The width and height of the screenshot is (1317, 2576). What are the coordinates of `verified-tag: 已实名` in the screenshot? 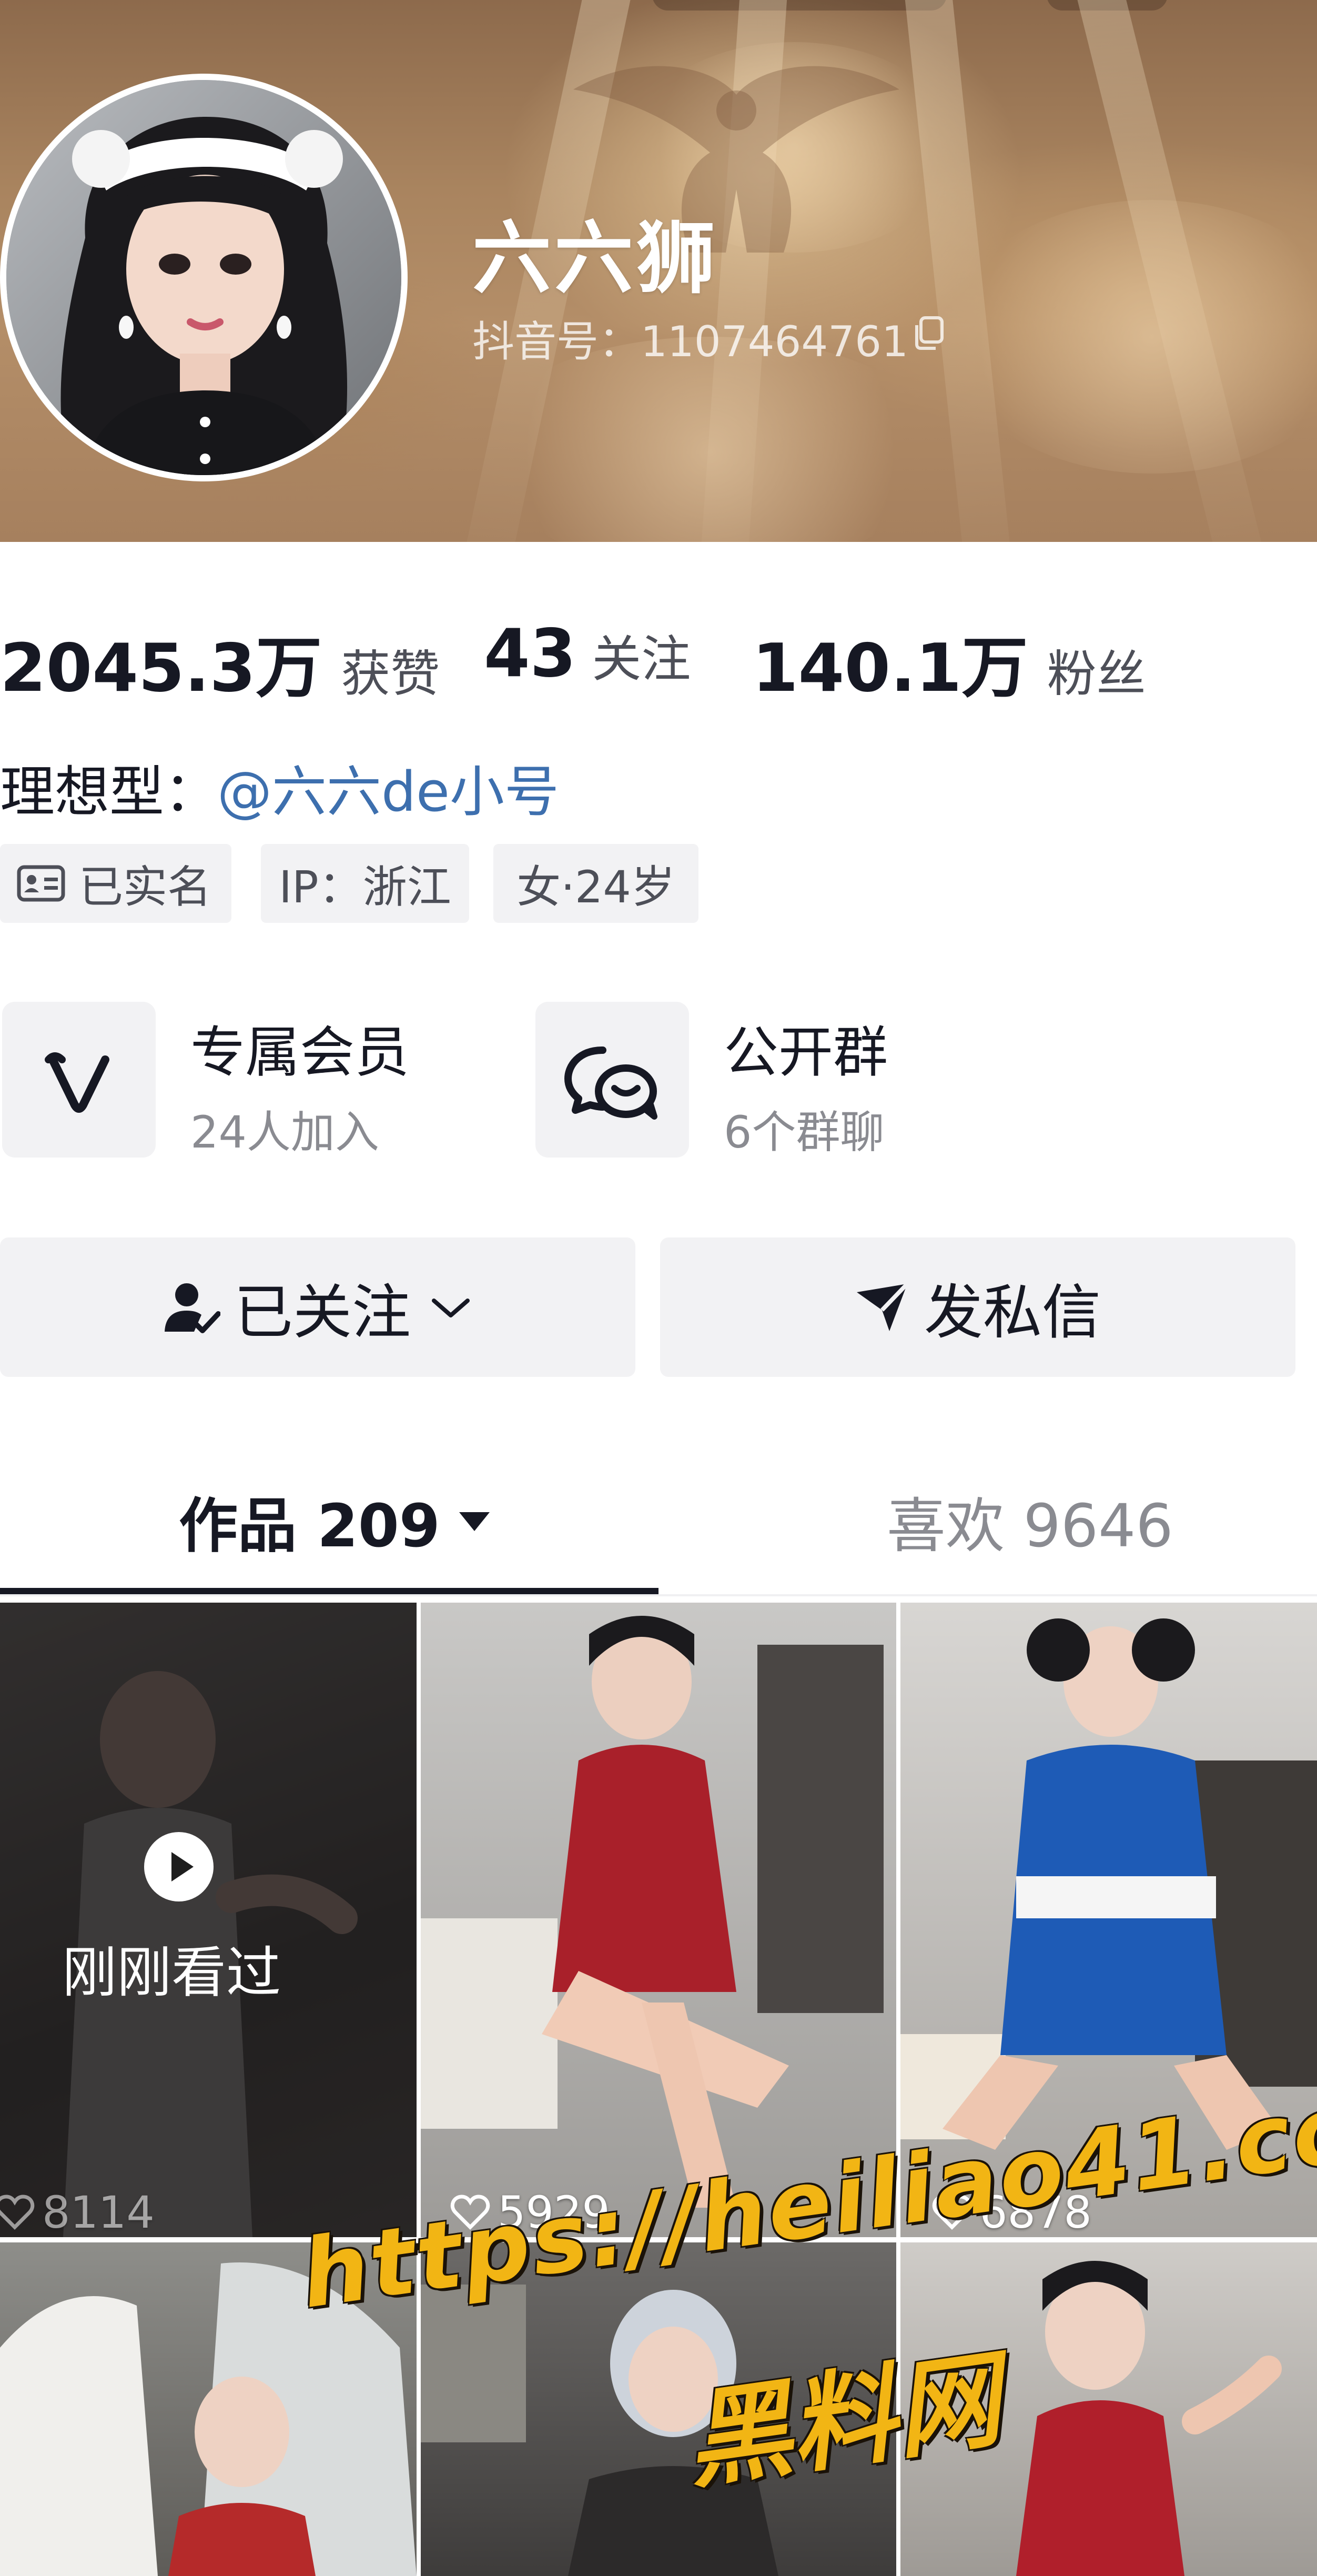 It's located at (115, 884).